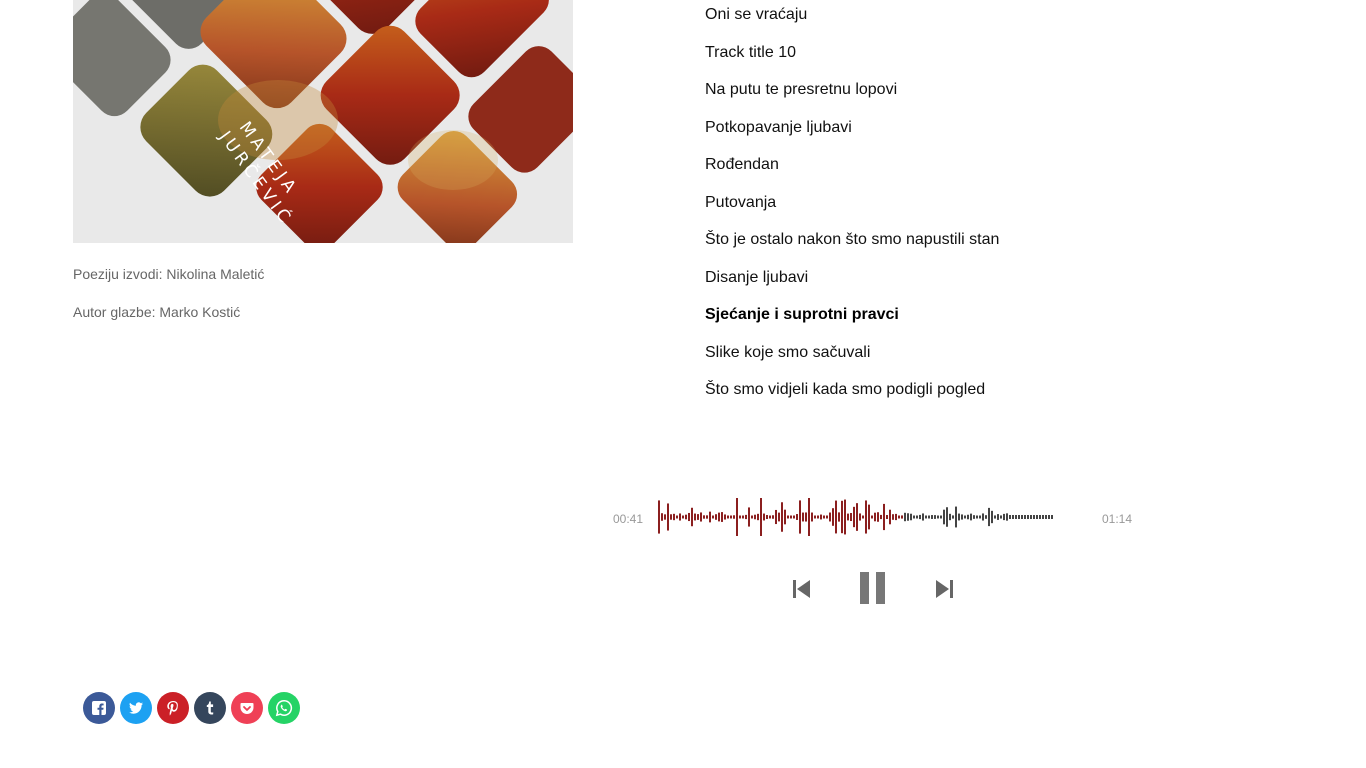 The height and width of the screenshot is (768, 1366). Describe the element at coordinates (944, 589) in the screenshot. I see `next-button` at that location.